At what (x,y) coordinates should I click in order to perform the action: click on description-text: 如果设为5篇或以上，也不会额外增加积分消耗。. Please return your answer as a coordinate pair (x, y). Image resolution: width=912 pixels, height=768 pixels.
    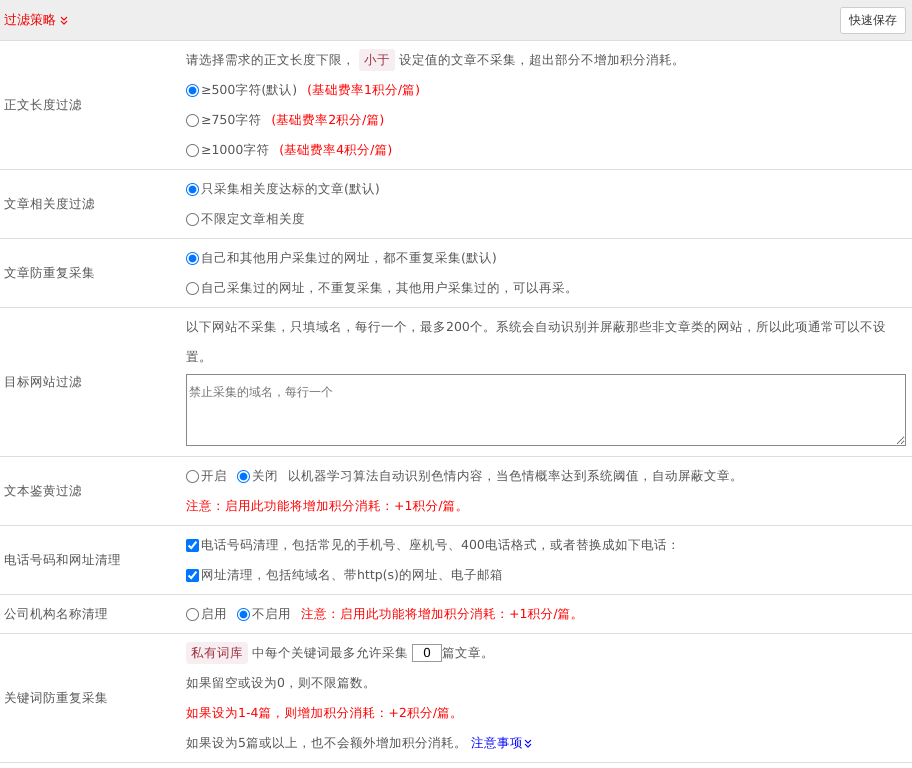
    Looking at the image, I should click on (326, 743).